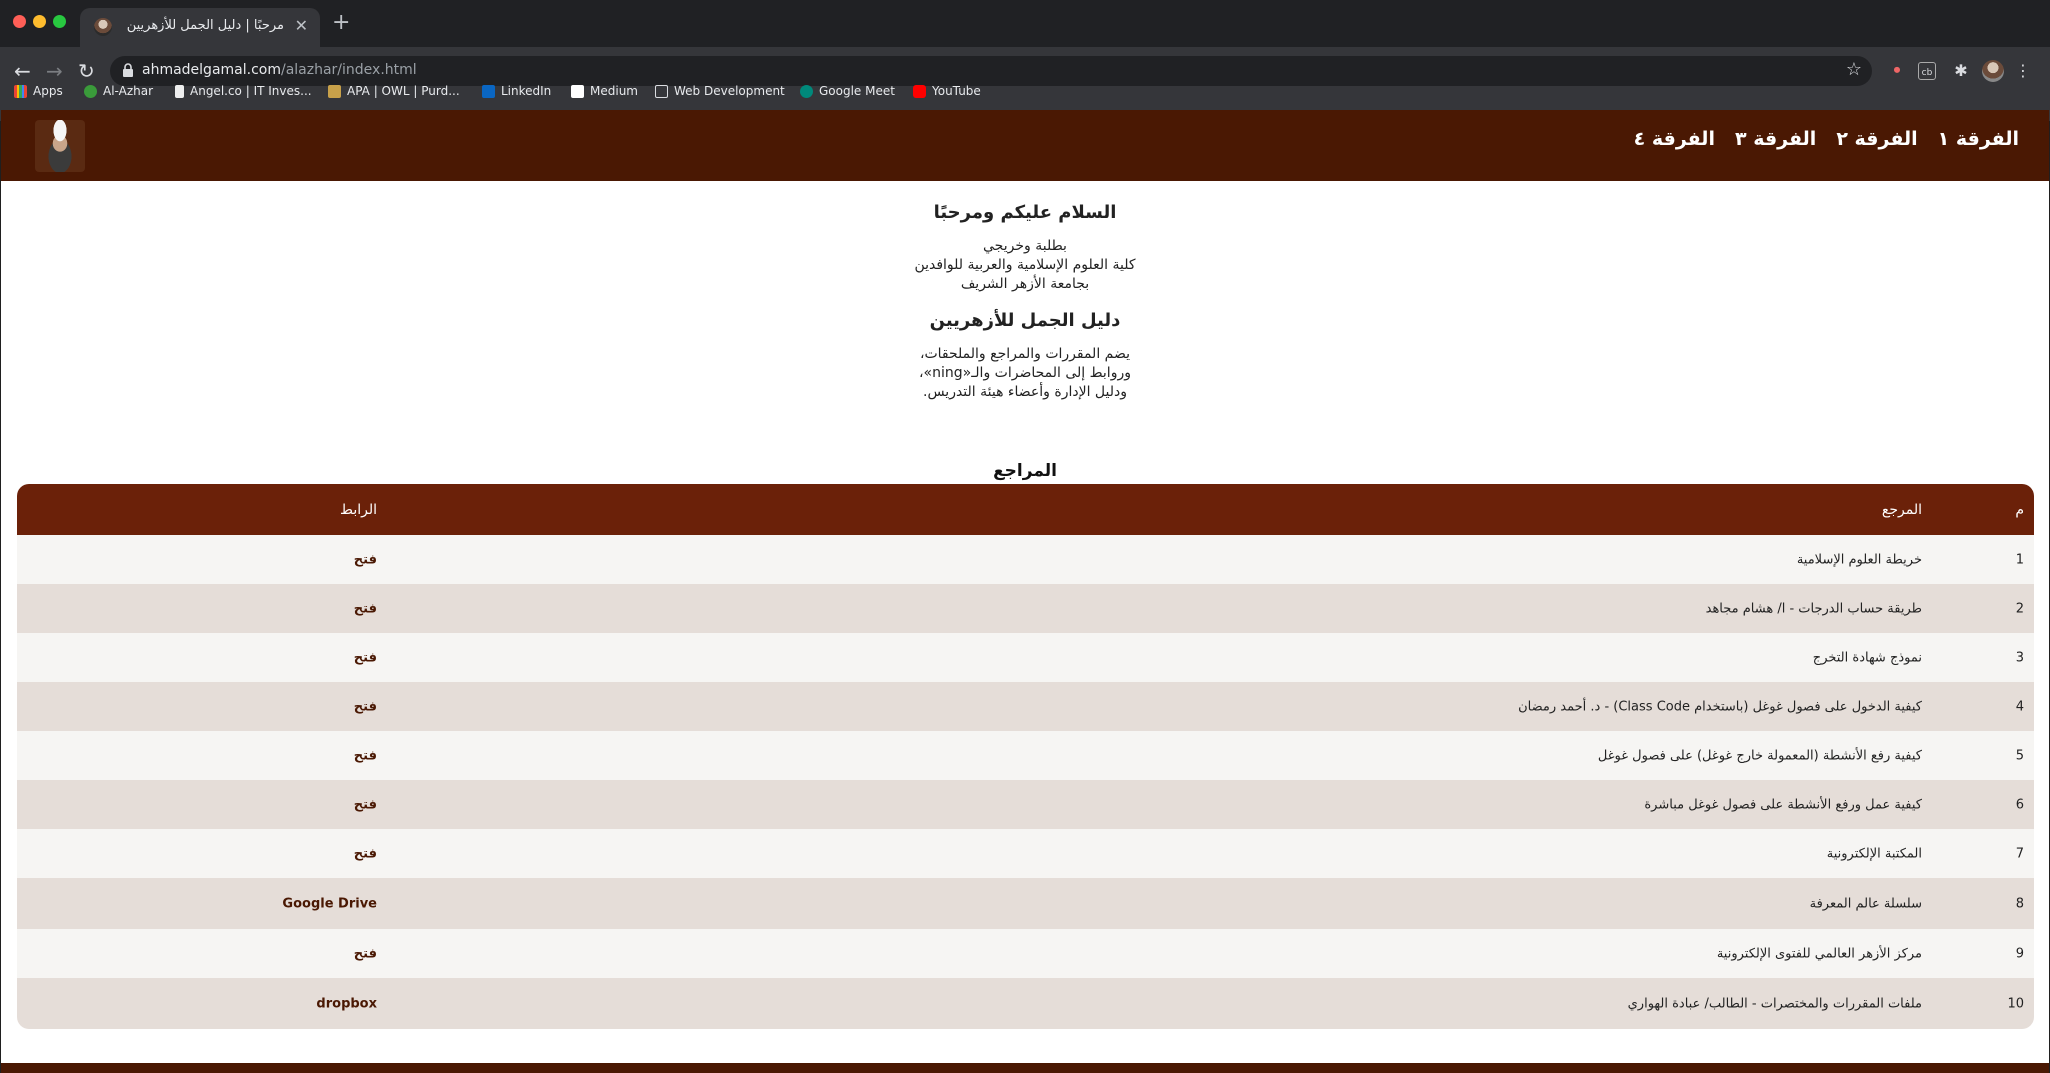 The height and width of the screenshot is (1073, 2050). What do you see at coordinates (1978, 139) in the screenshot?
I see `nav-year-1: الفرقة ١` at bounding box center [1978, 139].